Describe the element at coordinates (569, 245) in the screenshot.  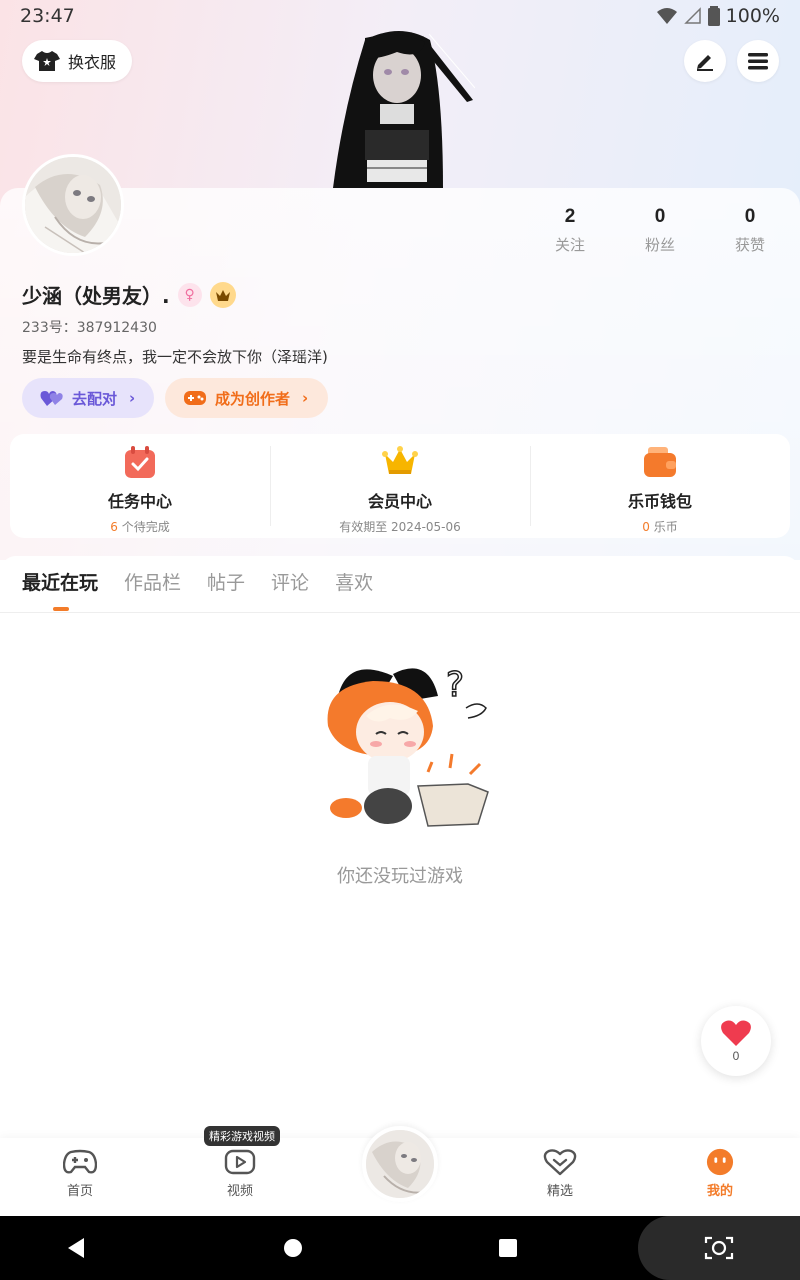
I see `stat-following-label: 关注` at that location.